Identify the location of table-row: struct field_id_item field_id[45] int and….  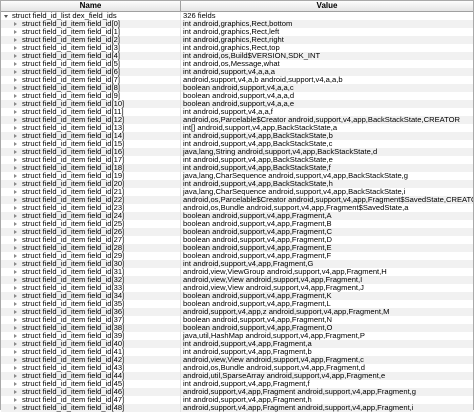
(237, 384).